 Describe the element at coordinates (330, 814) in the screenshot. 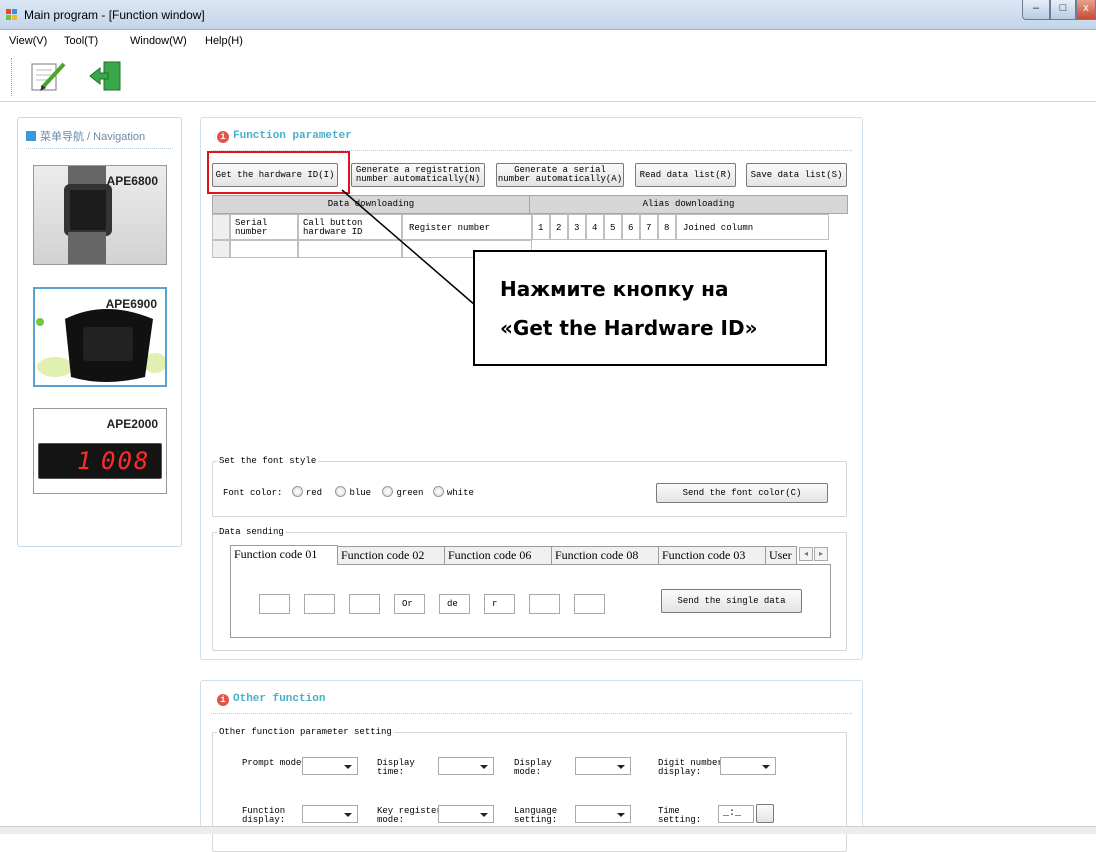

I see `function-display-select` at that location.